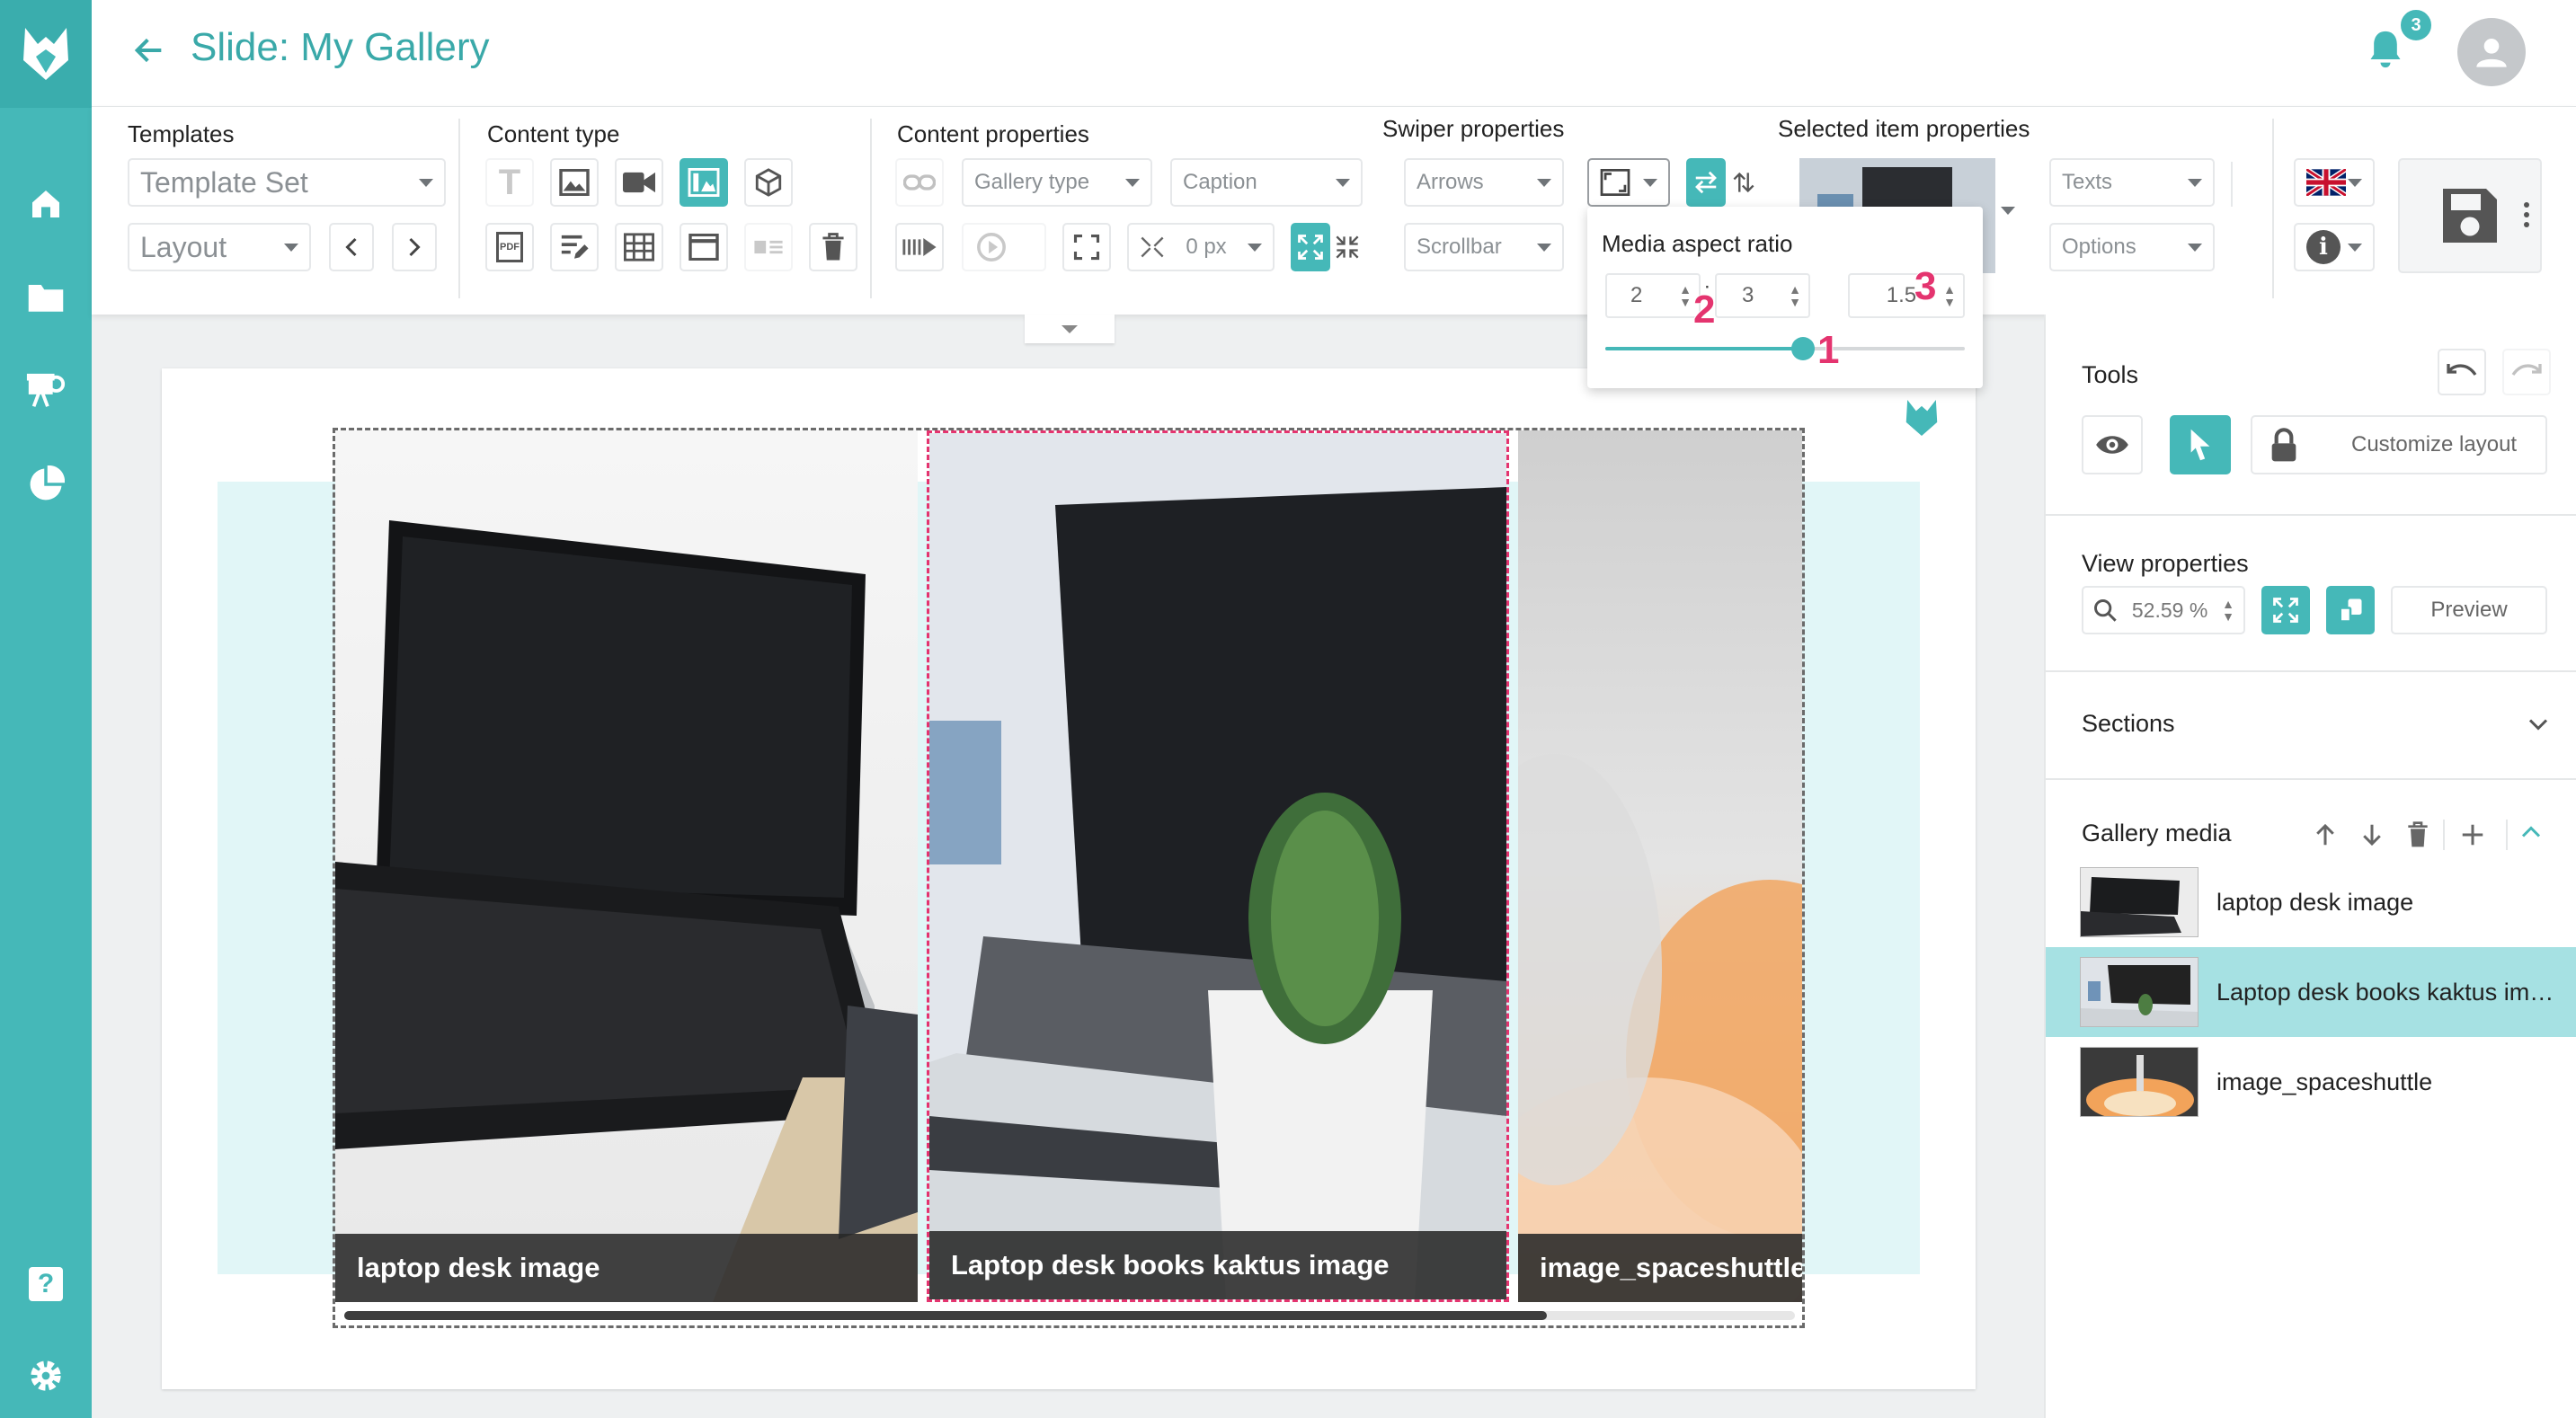  What do you see at coordinates (2416, 25) in the screenshot?
I see `notification-count-badge: 3` at bounding box center [2416, 25].